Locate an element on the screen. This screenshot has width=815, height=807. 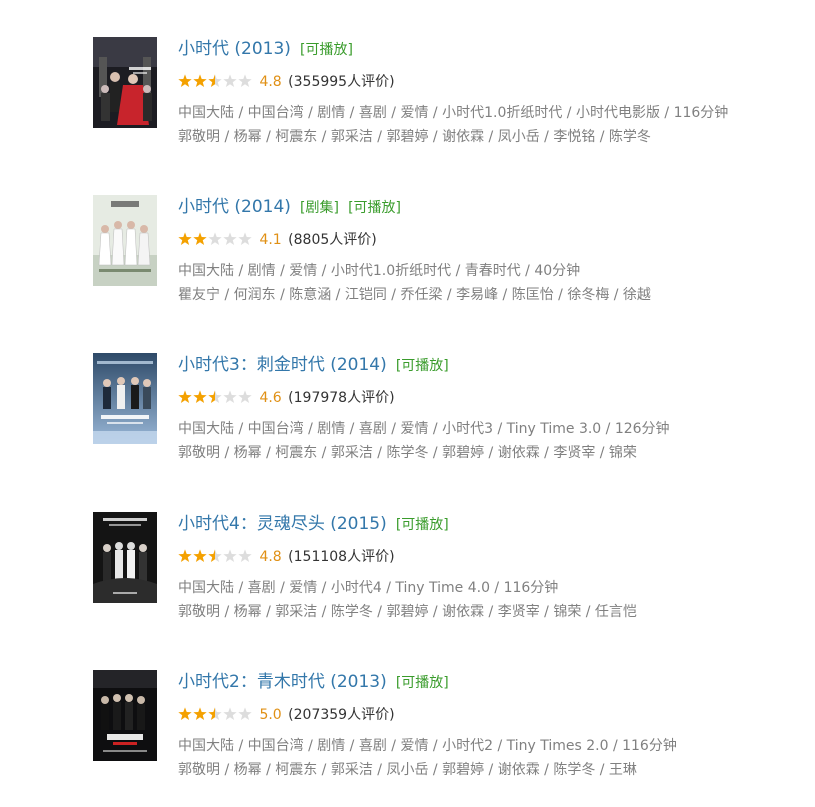
rating-count: (355995人评价) is located at coordinates (341, 82).